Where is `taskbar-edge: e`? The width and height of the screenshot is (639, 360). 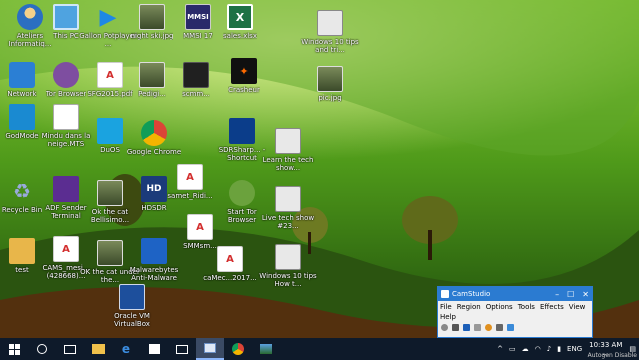
taskbar-edge: e is located at coordinates (126, 349).